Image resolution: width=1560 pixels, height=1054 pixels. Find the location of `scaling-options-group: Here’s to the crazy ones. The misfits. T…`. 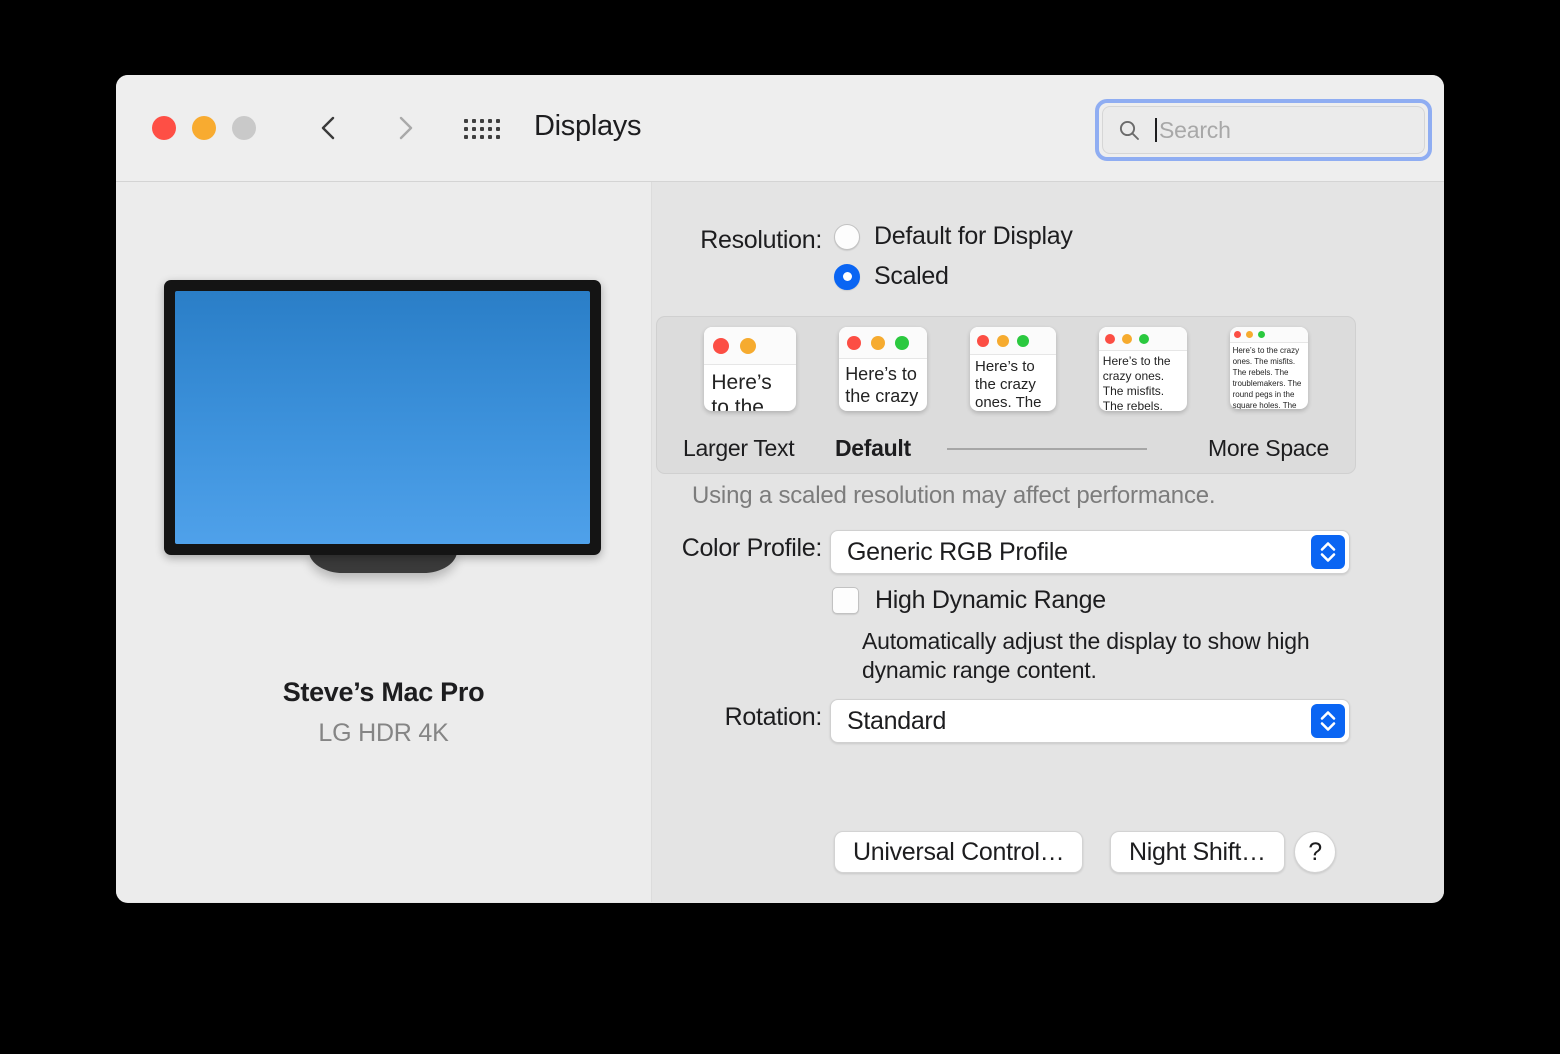

scaling-options-group: Here’s to the crazy ones. The misfits. T… is located at coordinates (1006, 395).